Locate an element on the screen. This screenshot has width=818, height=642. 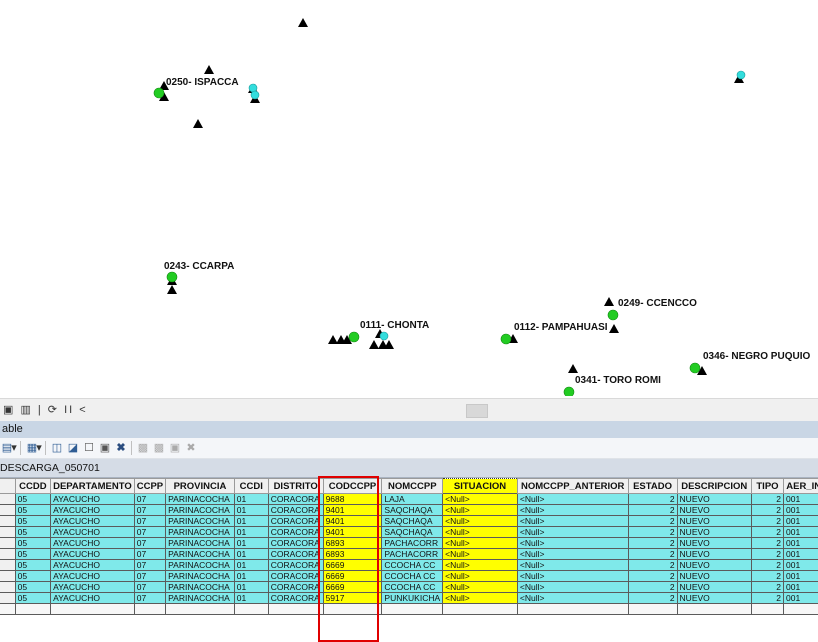
column-header: NOMCCPP is located at coordinates (412, 486).